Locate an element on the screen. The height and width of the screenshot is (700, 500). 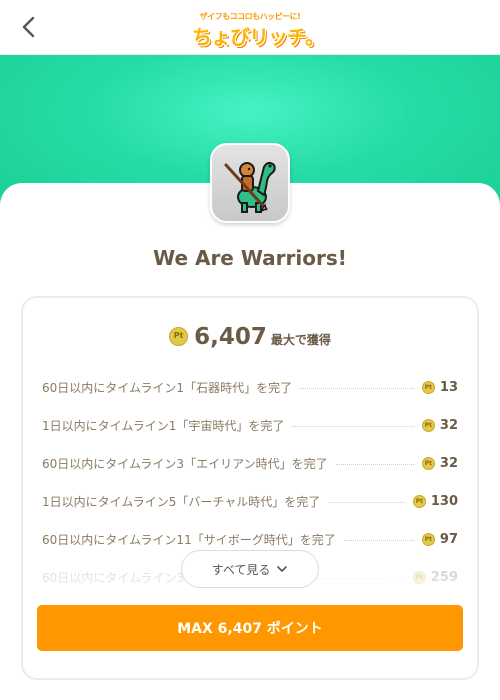
mission-text: 1日以内にタイムライン1「宇宙時代」を完了 is located at coordinates (163, 425).